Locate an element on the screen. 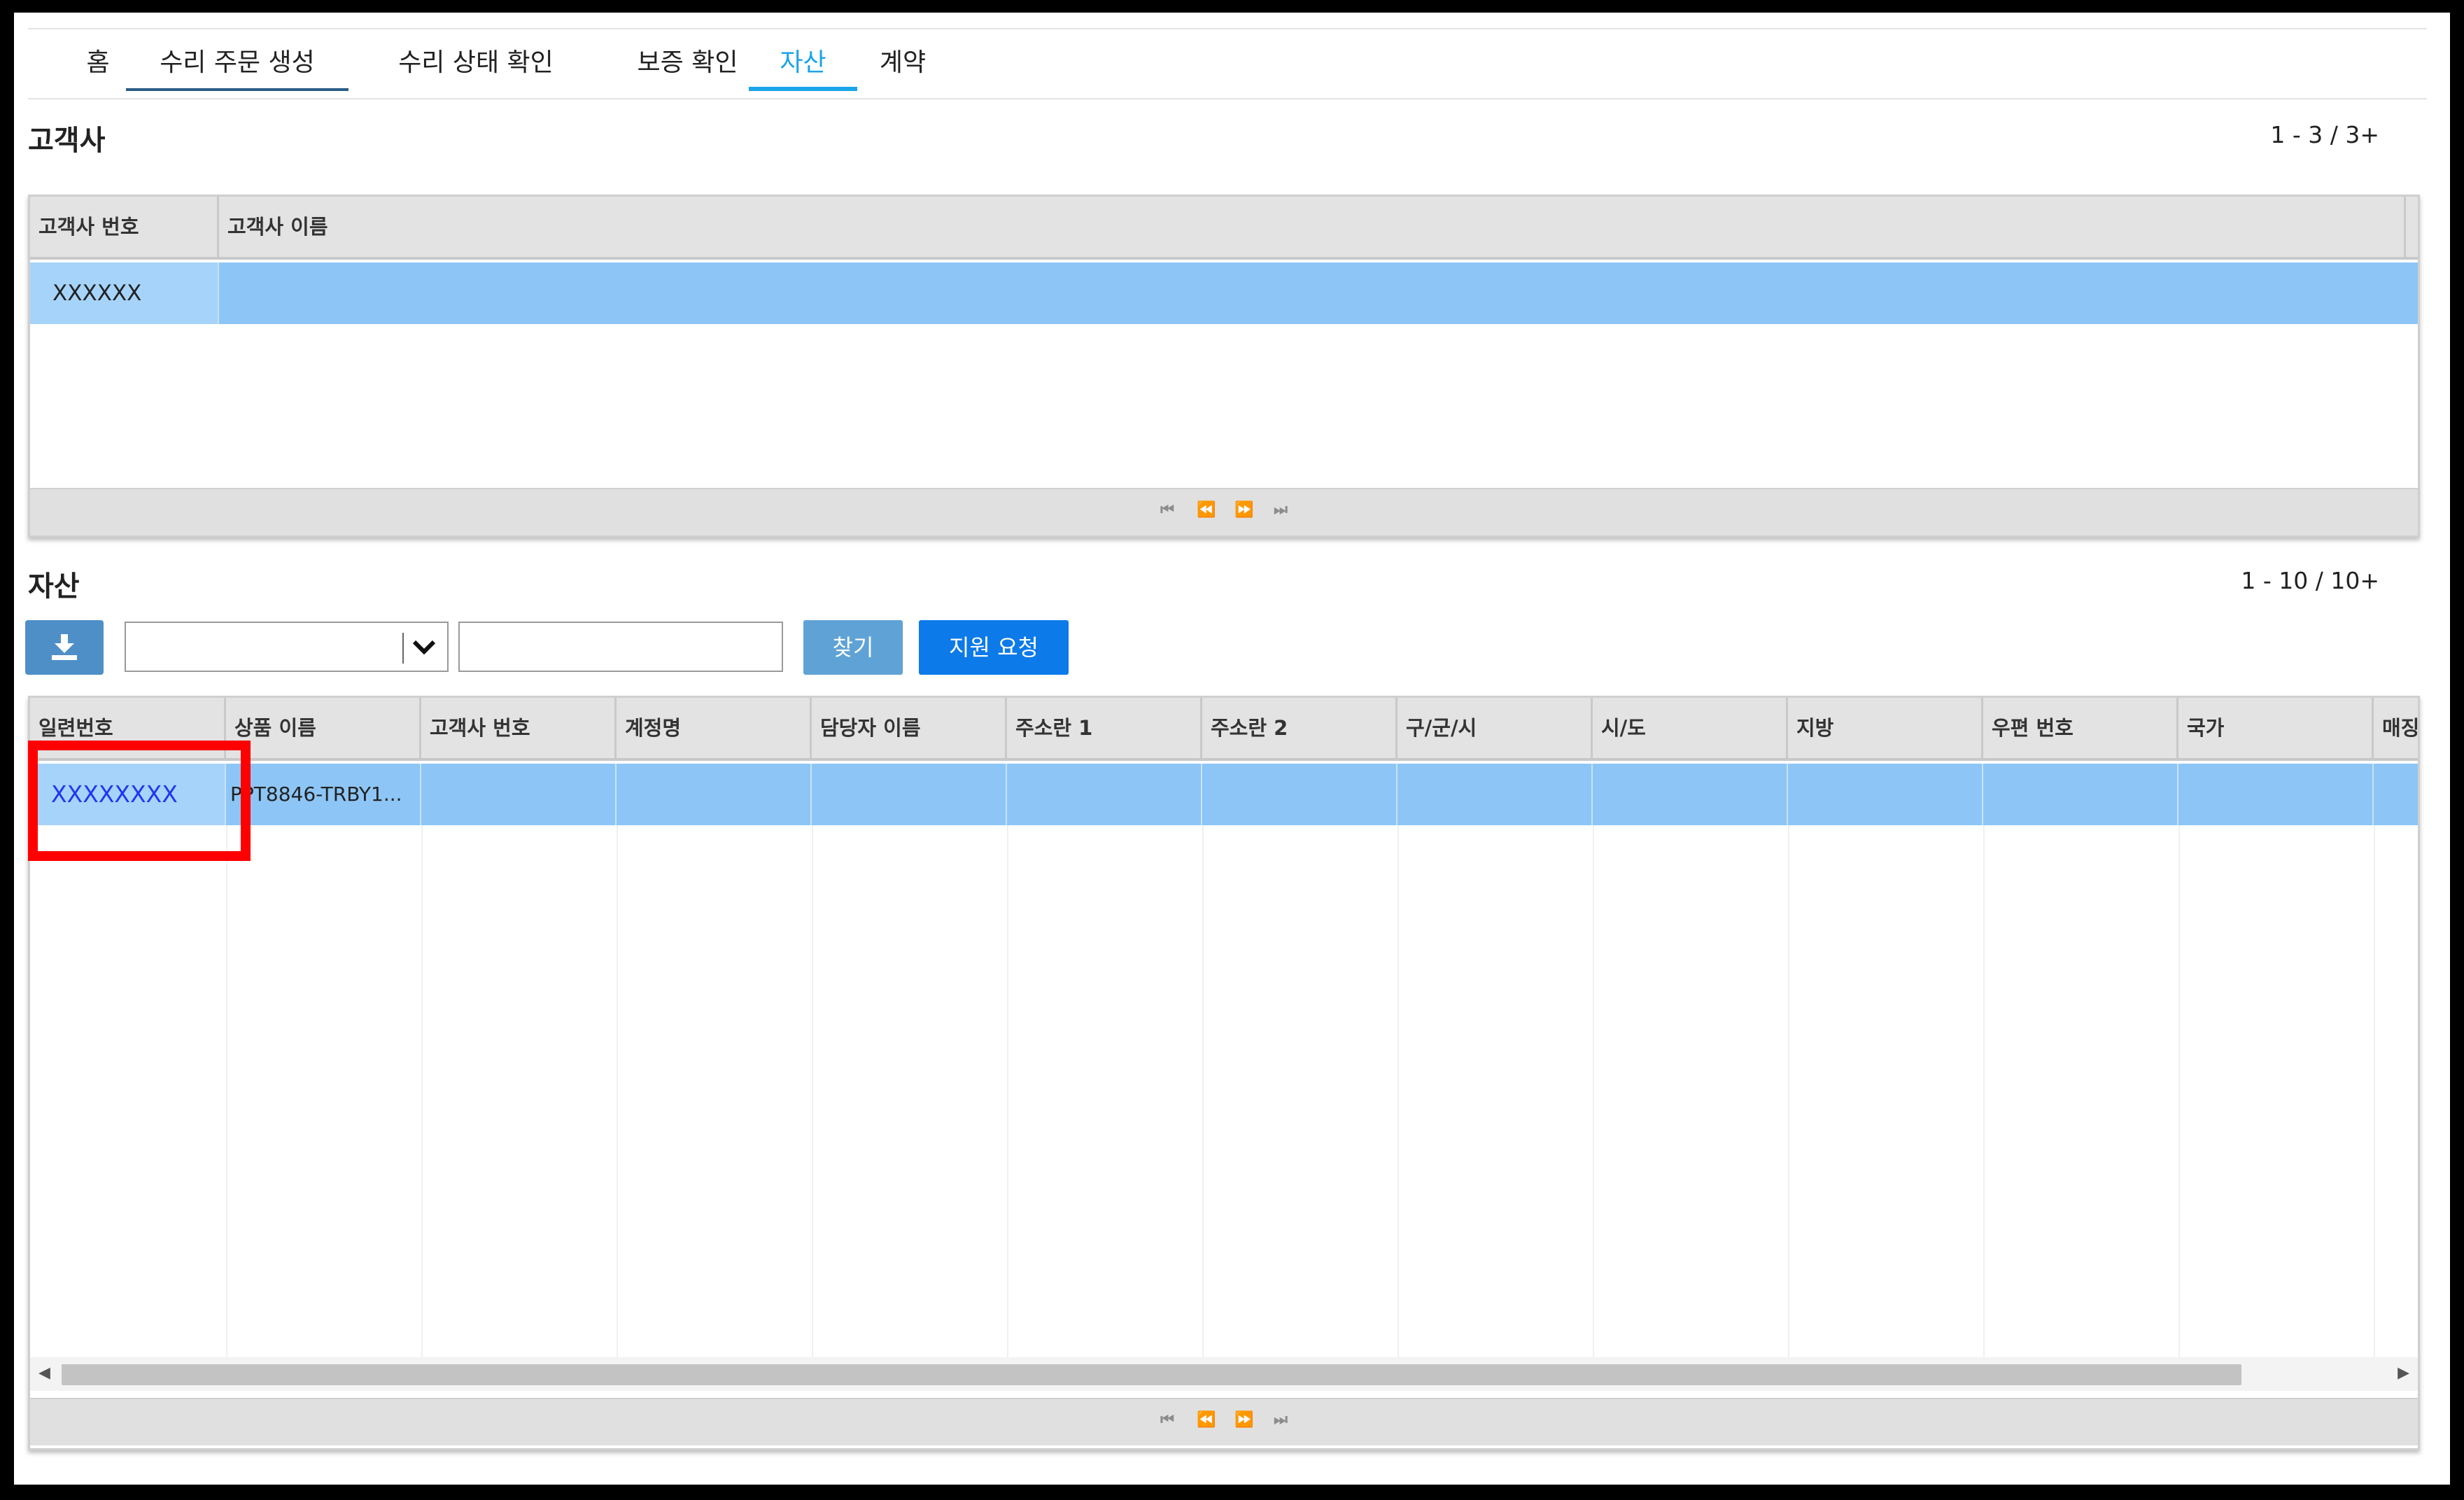 This screenshot has height=1500, width=2464. annotation-highlight-box is located at coordinates (139, 801).